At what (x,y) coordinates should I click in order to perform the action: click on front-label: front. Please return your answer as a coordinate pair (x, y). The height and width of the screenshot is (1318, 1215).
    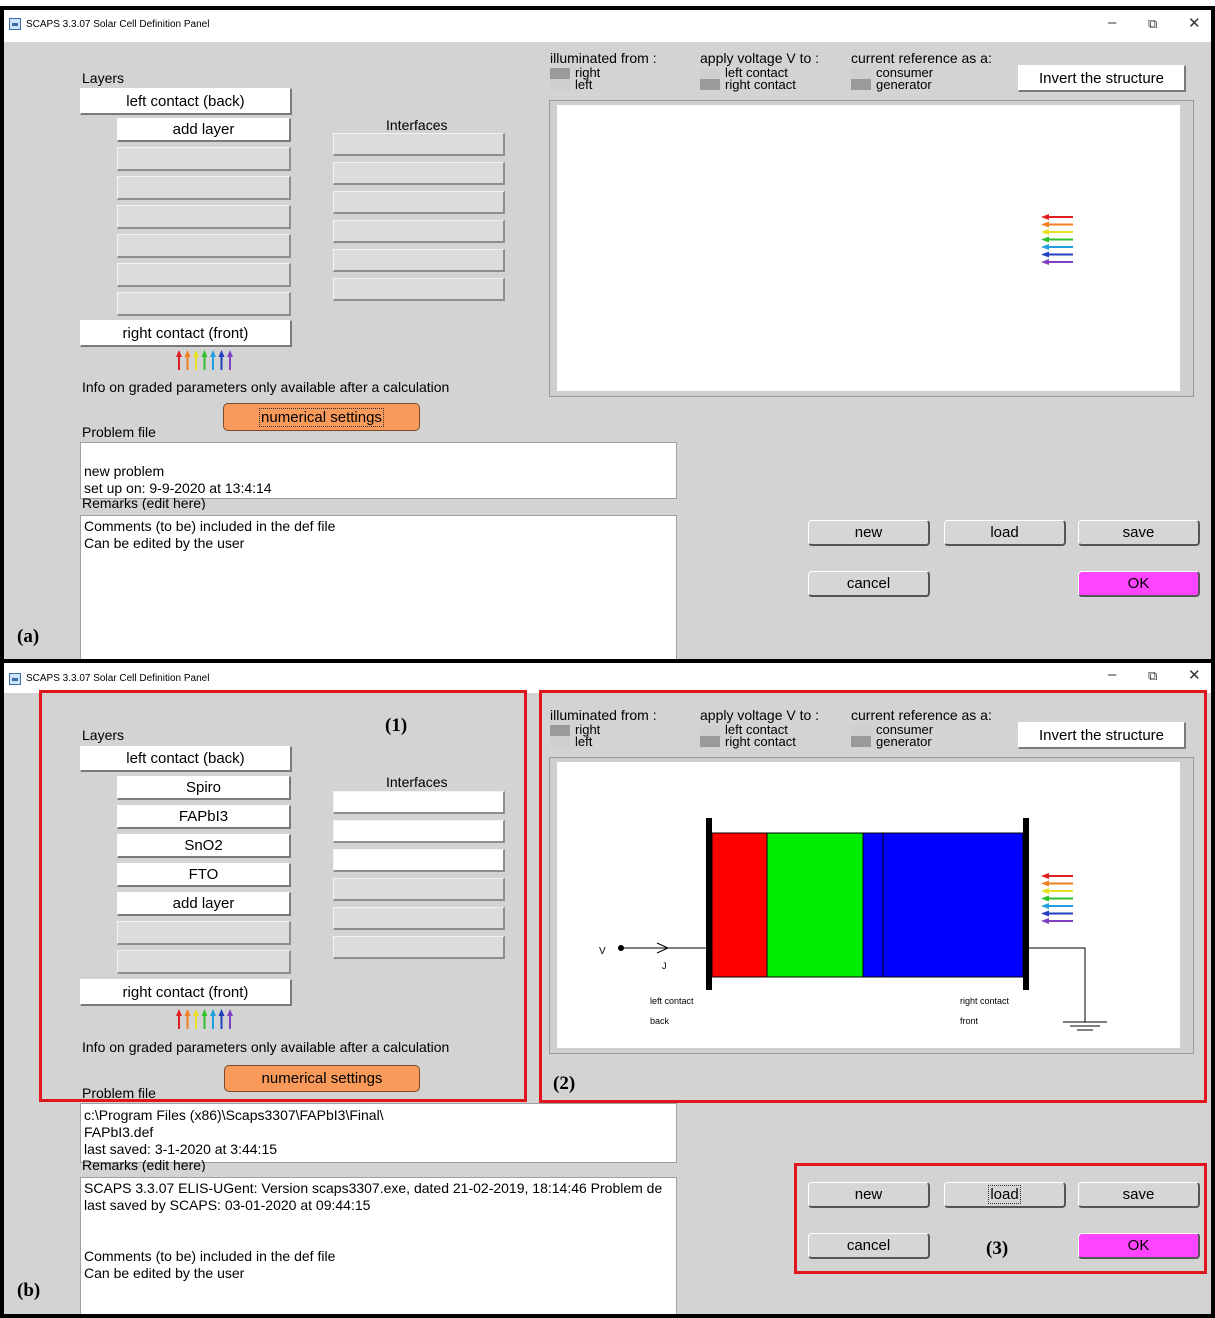
    Looking at the image, I should click on (969, 1021).